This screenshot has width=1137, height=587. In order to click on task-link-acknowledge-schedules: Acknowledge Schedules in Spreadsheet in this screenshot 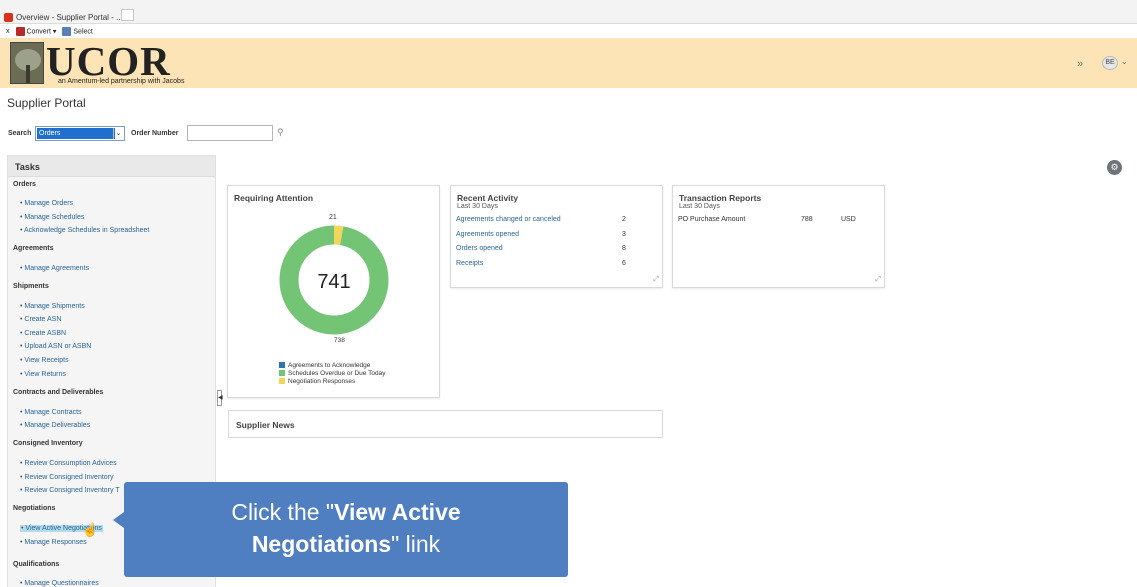, I will do `click(84, 230)`.